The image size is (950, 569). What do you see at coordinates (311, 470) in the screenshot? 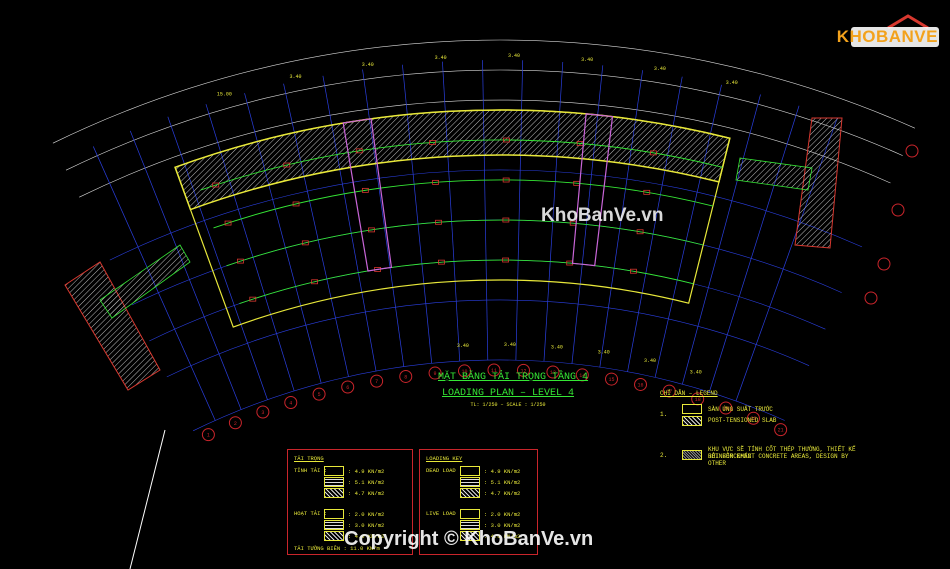
I see `dead-load-label: TĨNH TẢI :` at bounding box center [311, 470].